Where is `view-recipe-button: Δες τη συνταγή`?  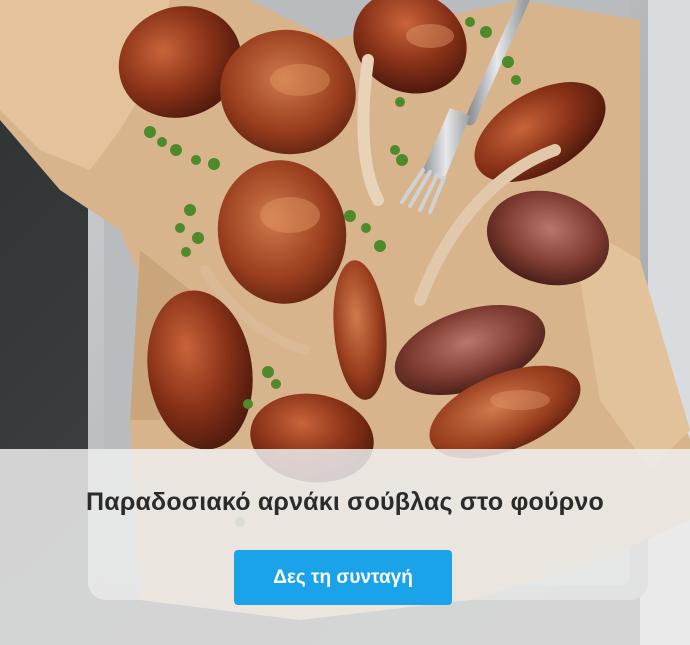 view-recipe-button: Δες τη συνταγή is located at coordinates (343, 577).